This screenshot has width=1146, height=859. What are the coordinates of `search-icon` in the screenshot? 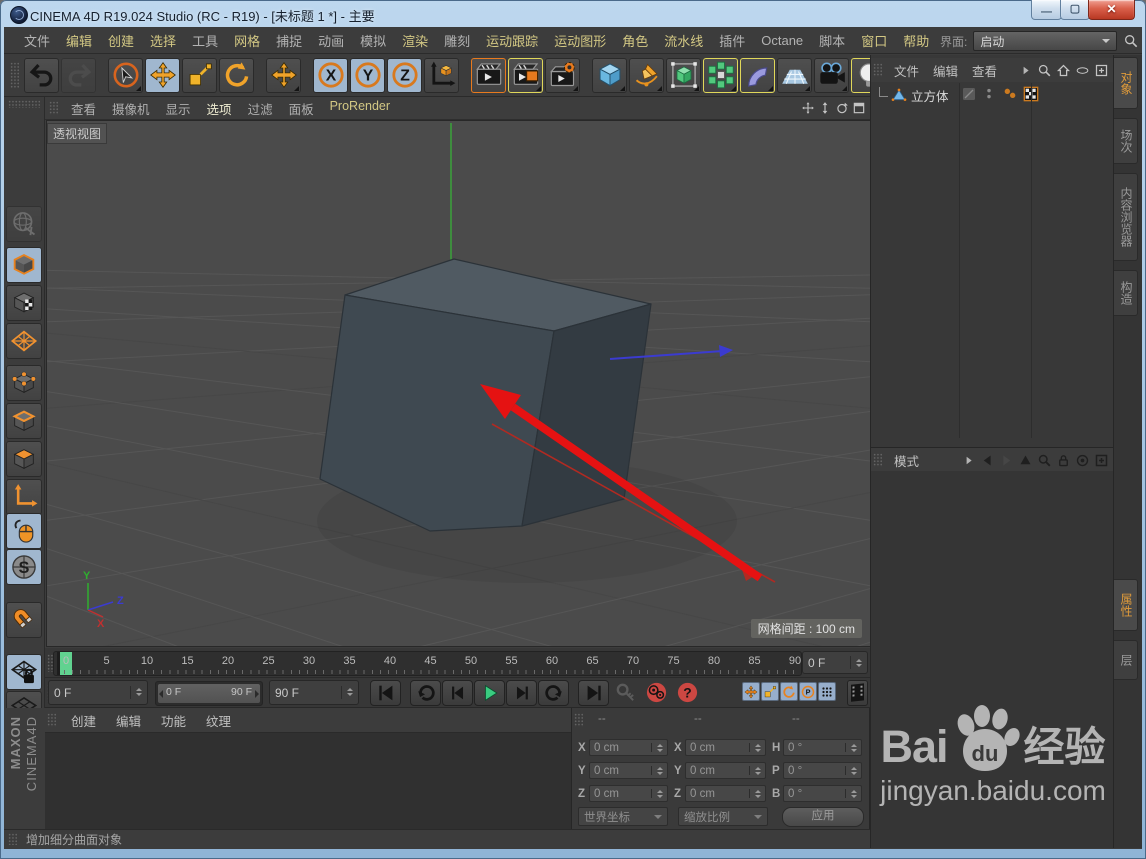 It's located at (1131, 41).